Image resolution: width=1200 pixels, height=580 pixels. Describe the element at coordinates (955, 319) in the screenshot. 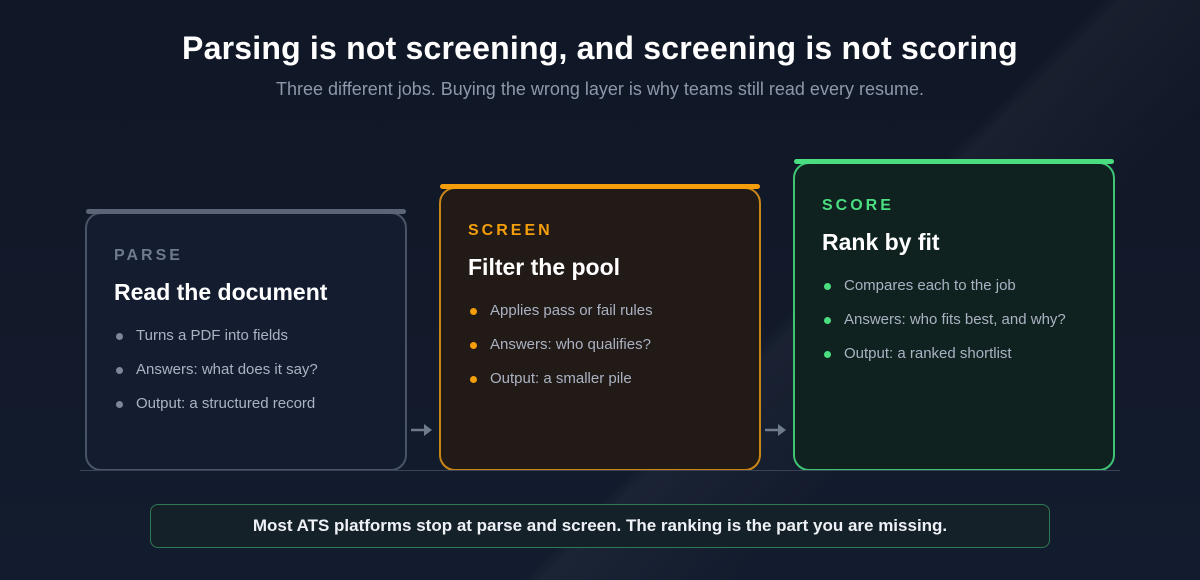

I see `bullet-text: Answers: who fits best, and why?` at that location.